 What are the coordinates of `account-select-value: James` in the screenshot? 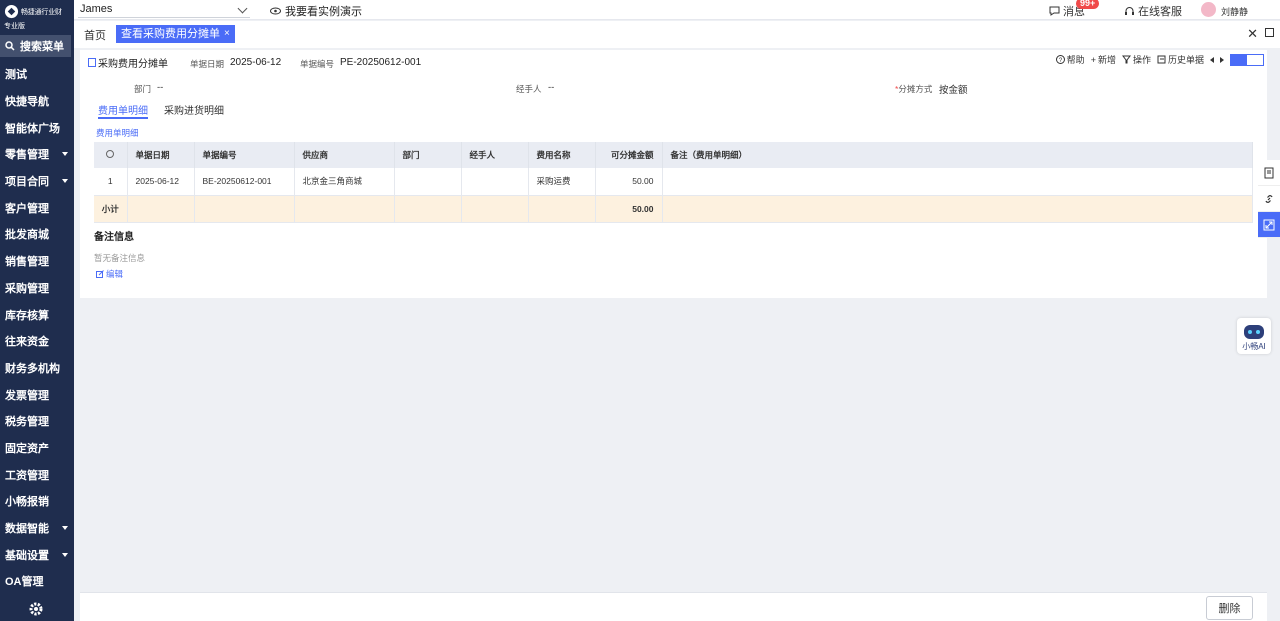 It's located at (96, 9).